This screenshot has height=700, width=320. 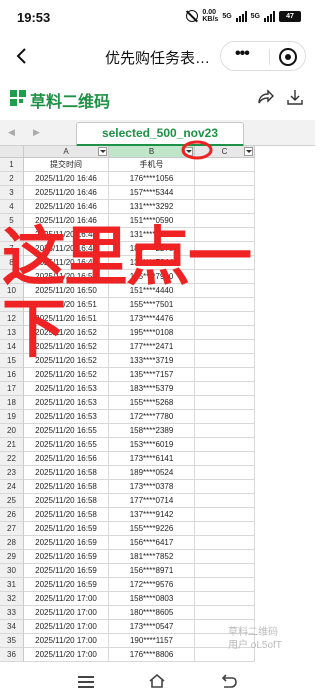 What do you see at coordinates (152, 431) in the screenshot?
I see `cell-phone: 158****2389` at bounding box center [152, 431].